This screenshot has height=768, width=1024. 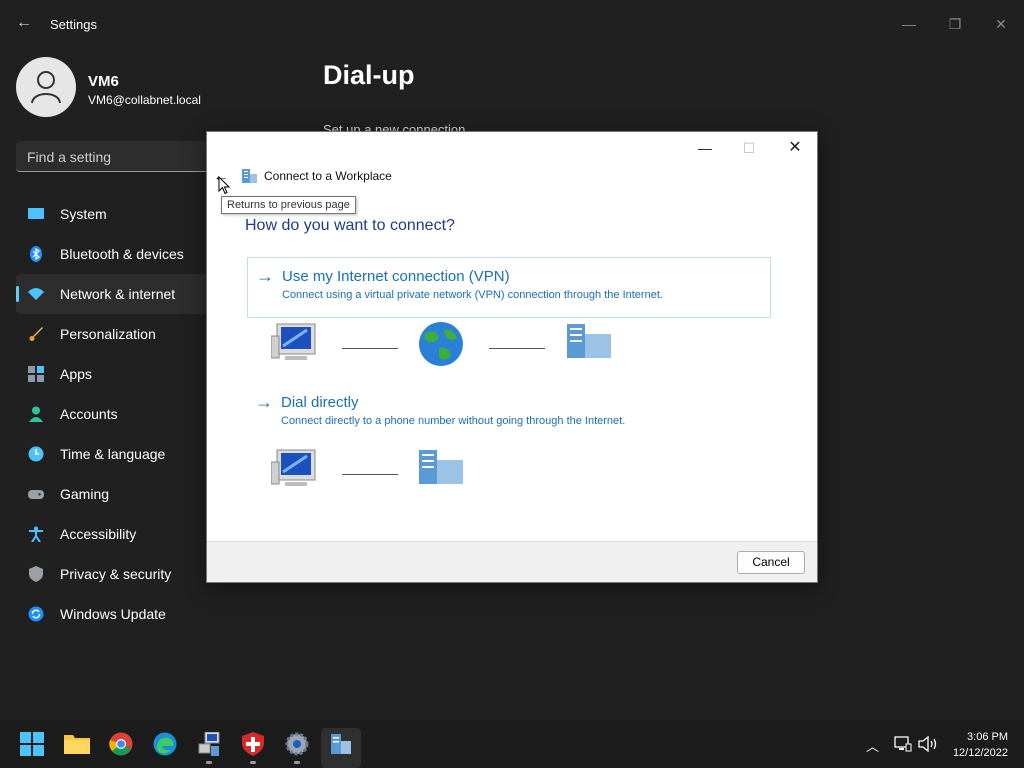 What do you see at coordinates (85, 494) in the screenshot?
I see `sidebar-item-label: Gaming` at bounding box center [85, 494].